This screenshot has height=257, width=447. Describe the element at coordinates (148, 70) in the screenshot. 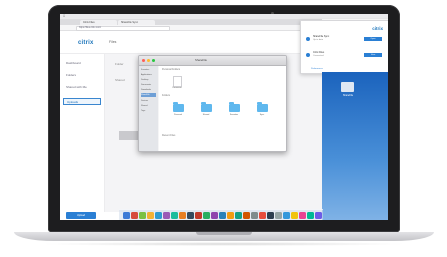

I see `finder-sidebar-item: Favorites` at that location.